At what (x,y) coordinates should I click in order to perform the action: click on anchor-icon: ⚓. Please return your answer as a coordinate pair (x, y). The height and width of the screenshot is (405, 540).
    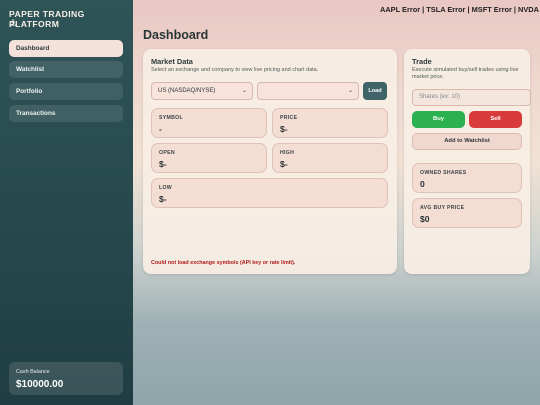
    Looking at the image, I should click on (13, 23).